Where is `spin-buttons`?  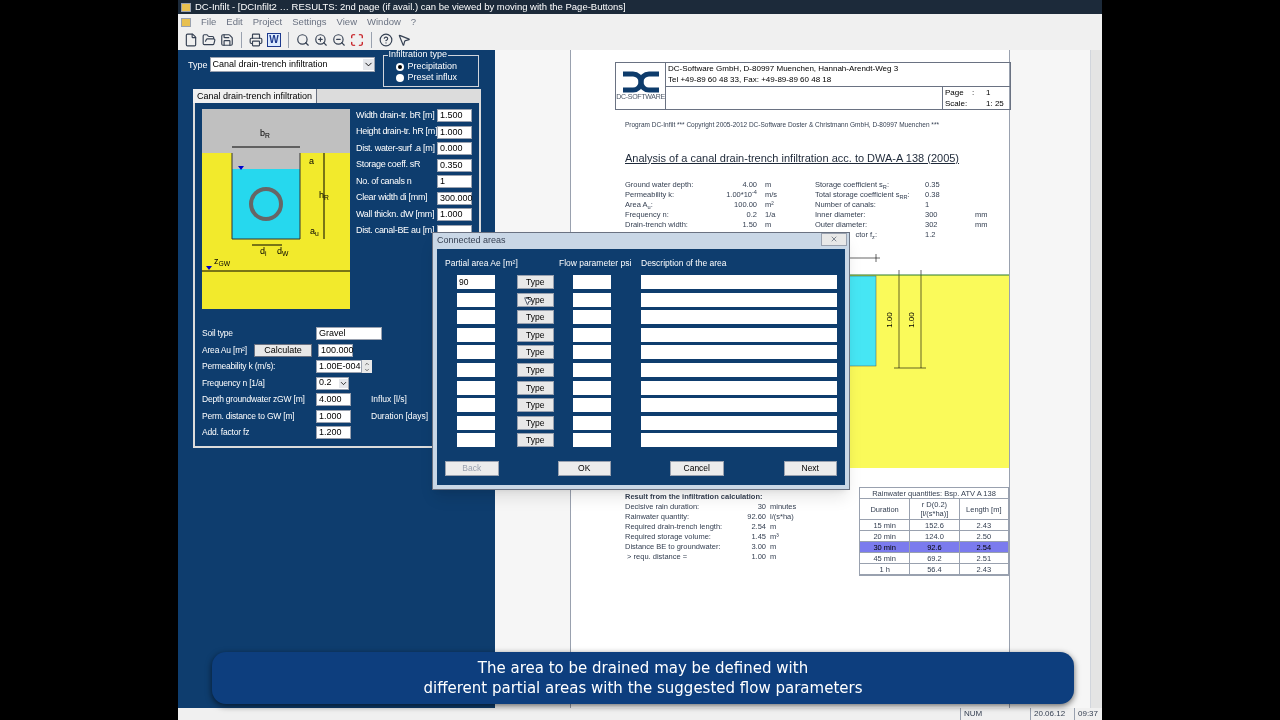 spin-buttons is located at coordinates (367, 366).